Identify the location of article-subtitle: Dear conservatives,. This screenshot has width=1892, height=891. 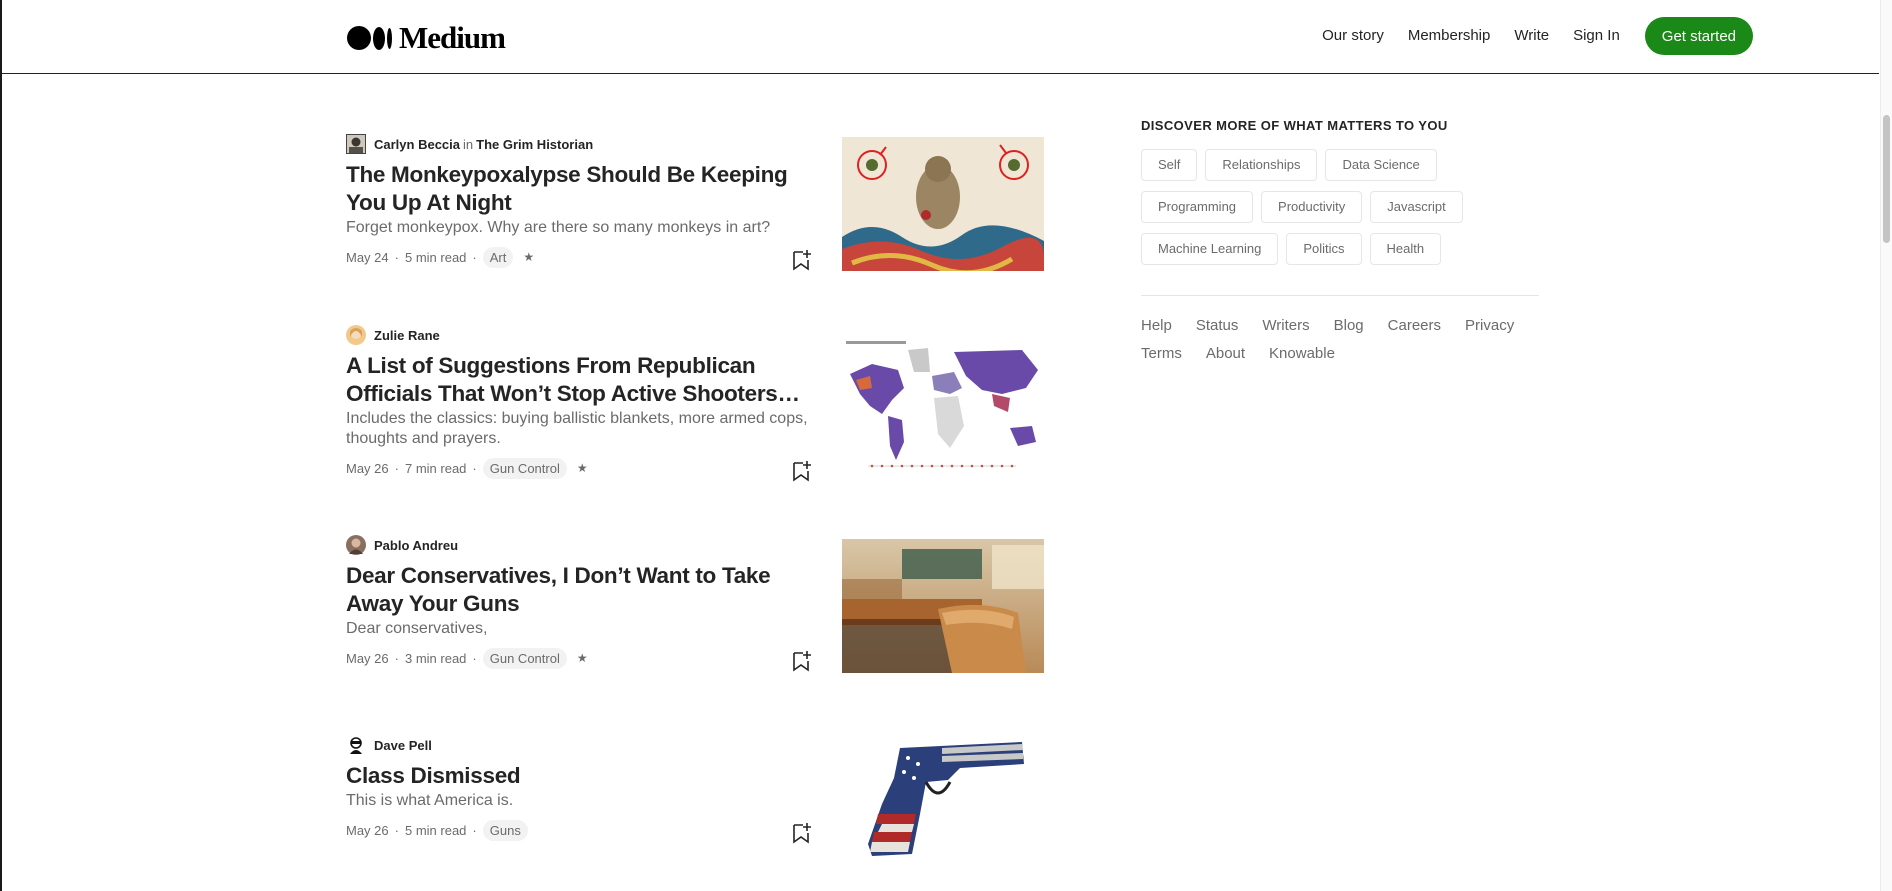
(583, 629).